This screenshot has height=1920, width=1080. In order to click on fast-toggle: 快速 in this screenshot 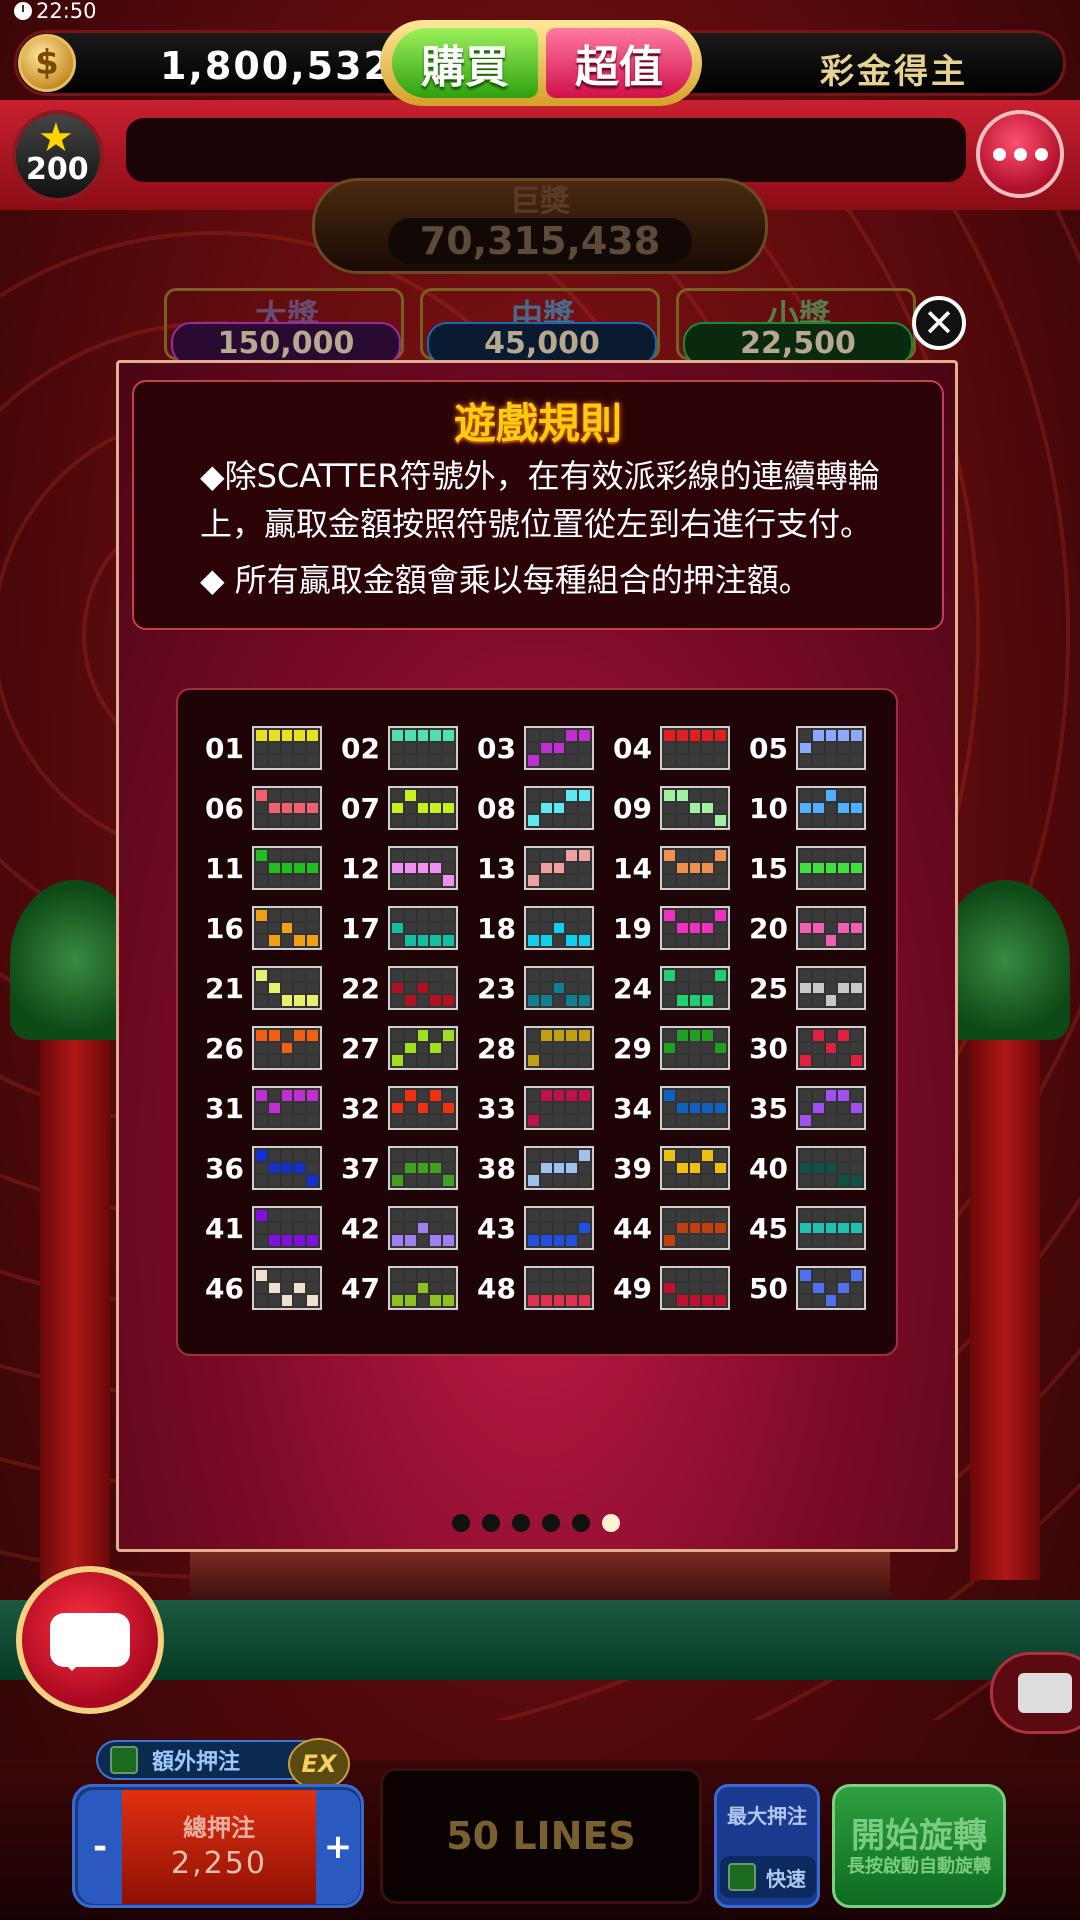, I will do `click(768, 1877)`.